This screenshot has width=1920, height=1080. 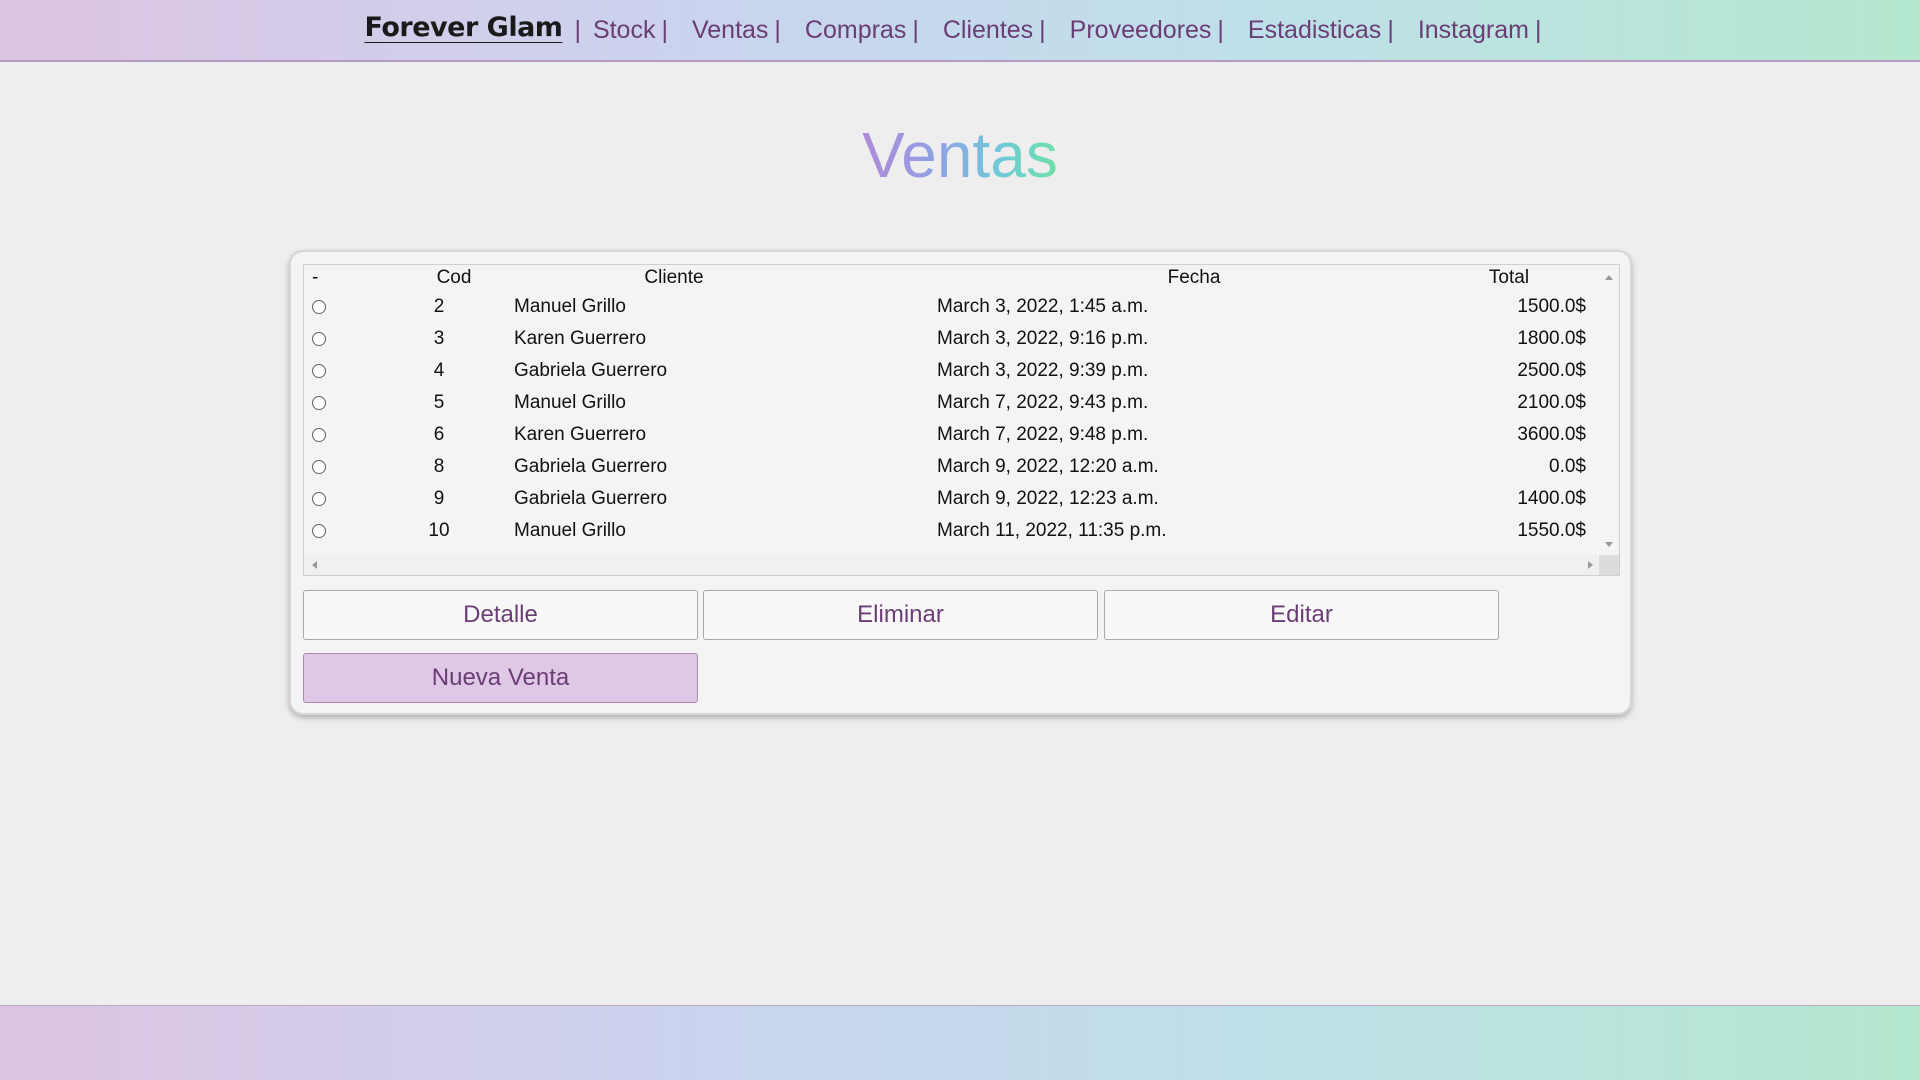 I want to click on cell-cod: 10, so click(x=439, y=530).